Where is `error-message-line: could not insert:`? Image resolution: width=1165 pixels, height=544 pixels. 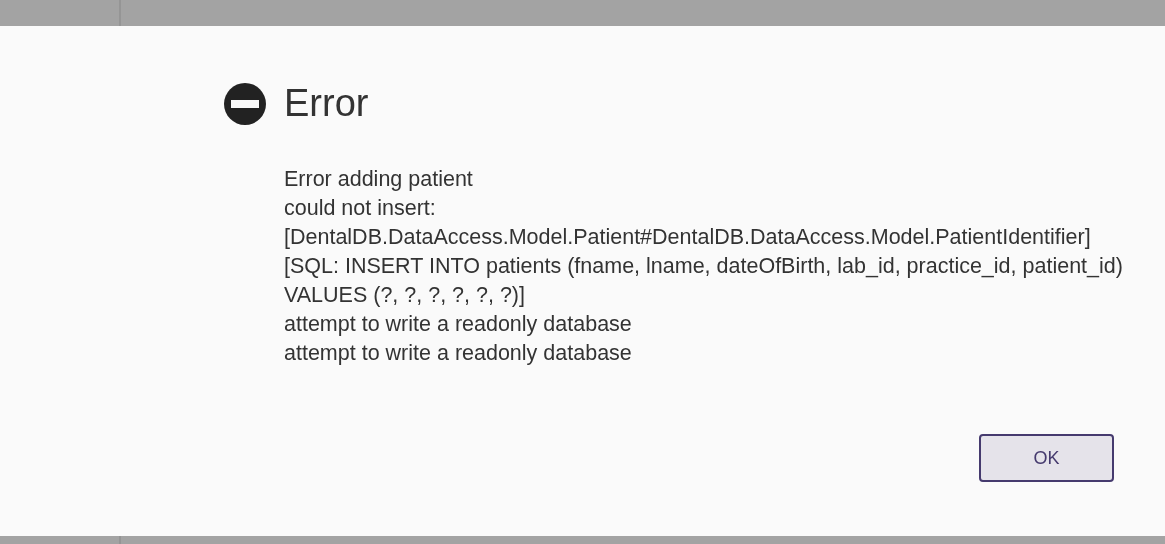 error-message-line: could not insert: is located at coordinates (360, 208).